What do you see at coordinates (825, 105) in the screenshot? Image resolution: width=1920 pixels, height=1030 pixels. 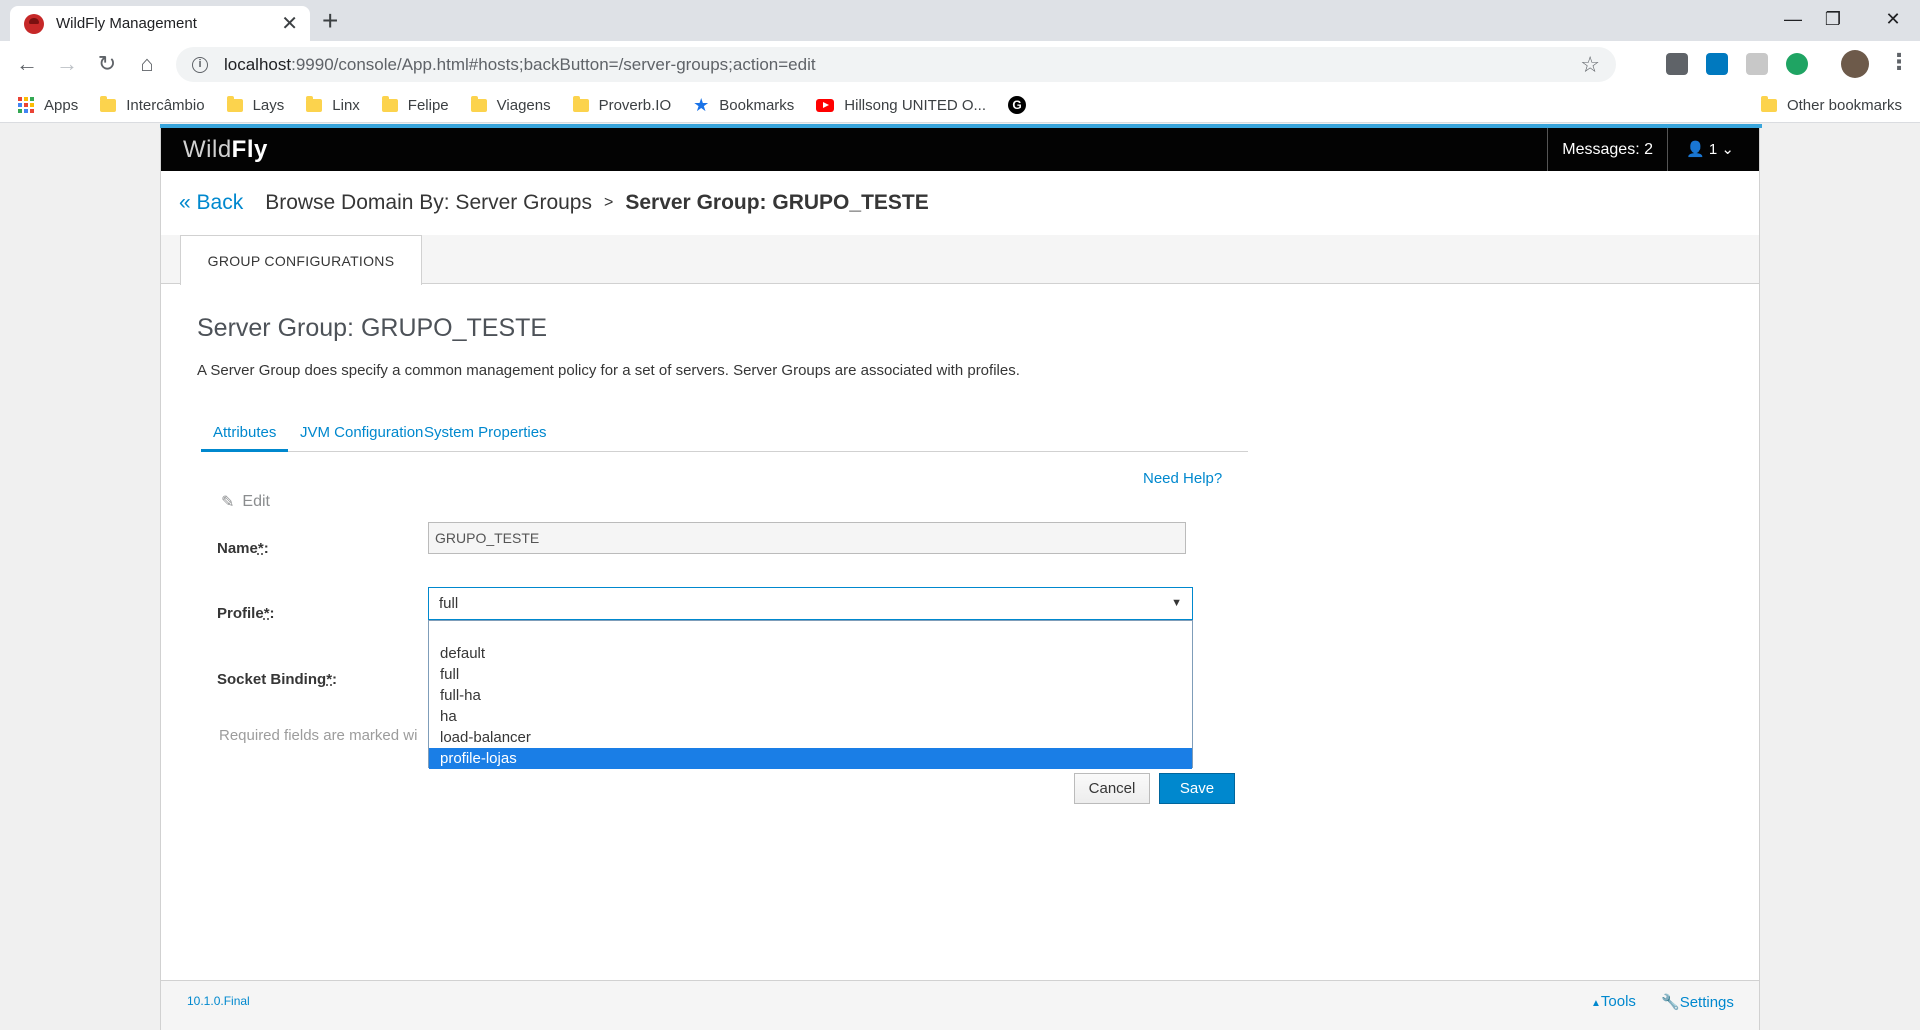 I see `youtube-icon` at bounding box center [825, 105].